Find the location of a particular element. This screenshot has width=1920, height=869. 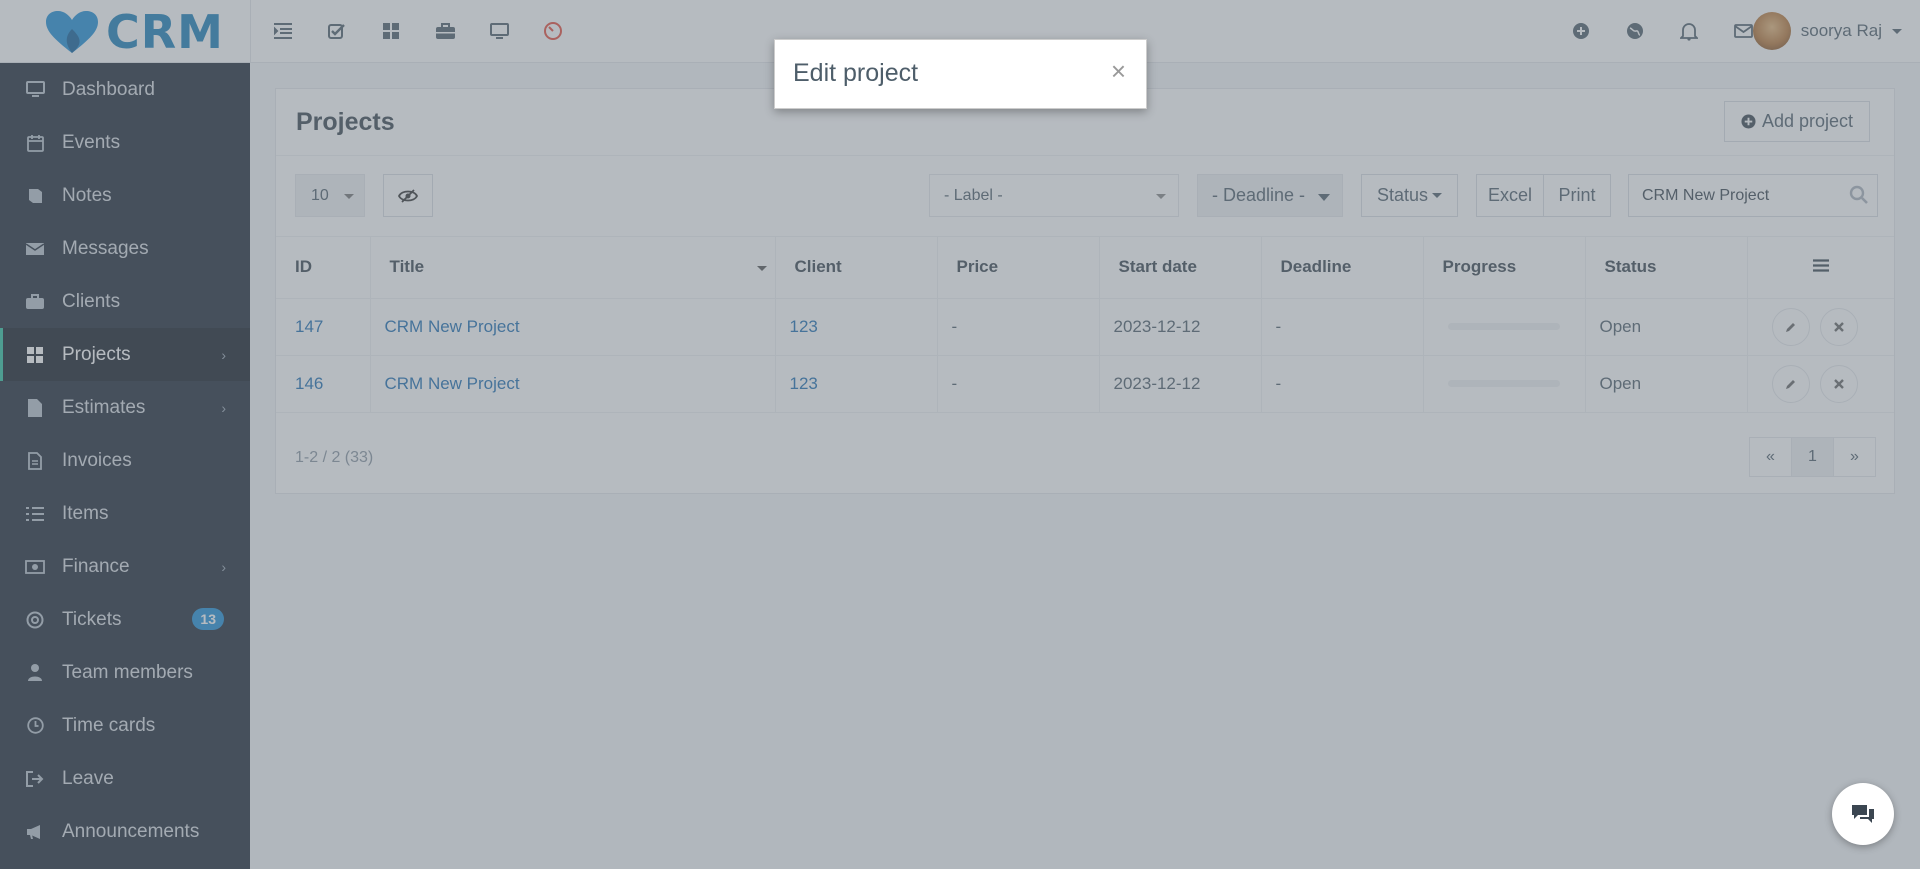

close-icon: × is located at coordinates (1118, 71).